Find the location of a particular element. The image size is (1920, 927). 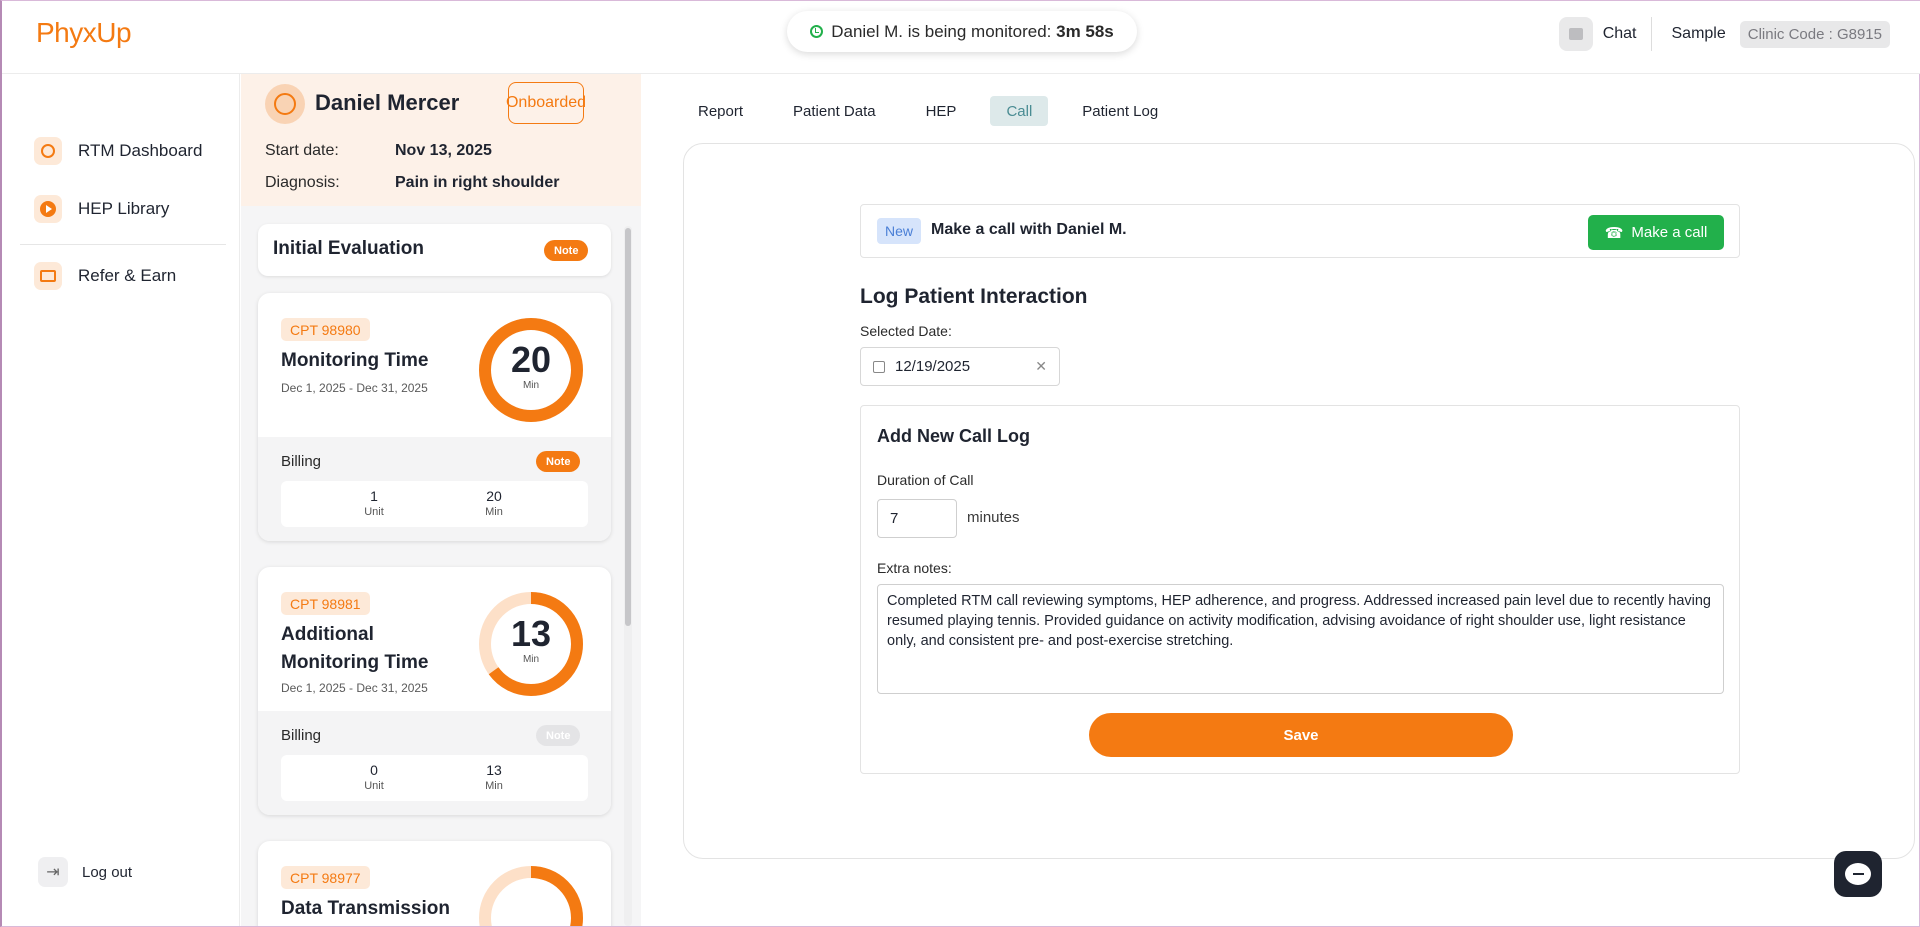

monitoring-status-pill: Daniel M. is being monitored: 3m 58s is located at coordinates (962, 31).